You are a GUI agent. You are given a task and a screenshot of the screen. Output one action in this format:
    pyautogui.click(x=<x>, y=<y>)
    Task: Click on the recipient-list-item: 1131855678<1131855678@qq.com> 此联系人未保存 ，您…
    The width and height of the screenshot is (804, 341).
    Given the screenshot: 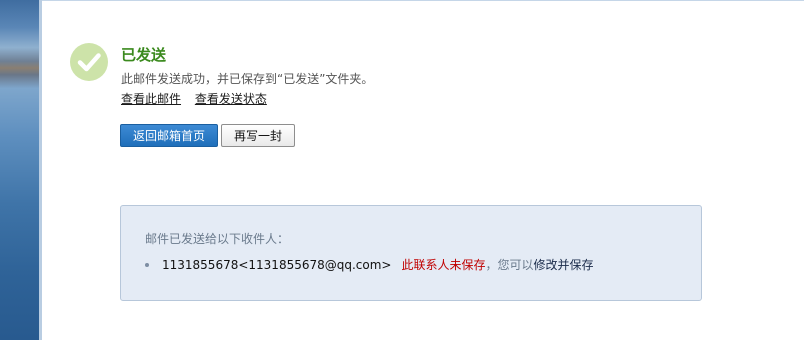 What is the action you would take?
    pyautogui.click(x=369, y=265)
    